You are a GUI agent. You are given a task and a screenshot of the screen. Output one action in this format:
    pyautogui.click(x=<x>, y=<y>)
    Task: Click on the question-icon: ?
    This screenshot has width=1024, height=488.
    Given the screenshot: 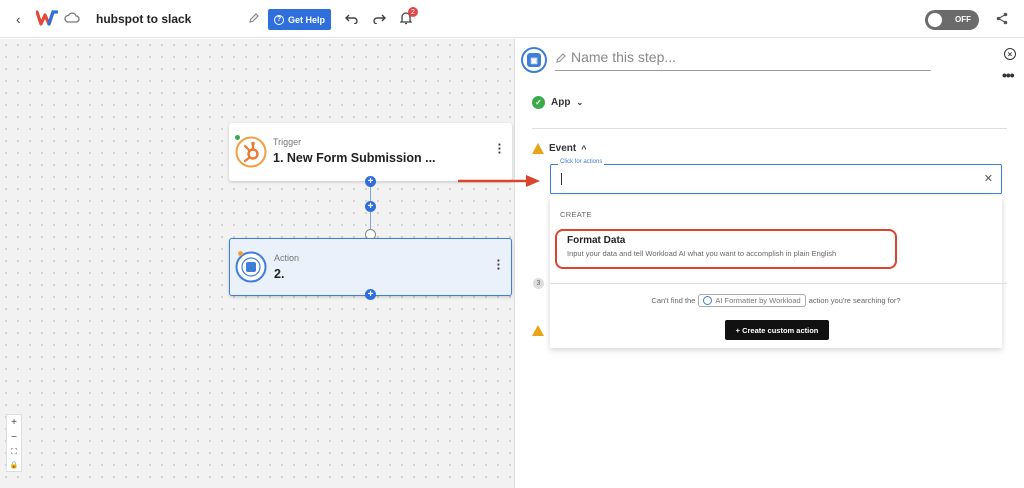 What is the action you would take?
    pyautogui.click(x=278, y=19)
    